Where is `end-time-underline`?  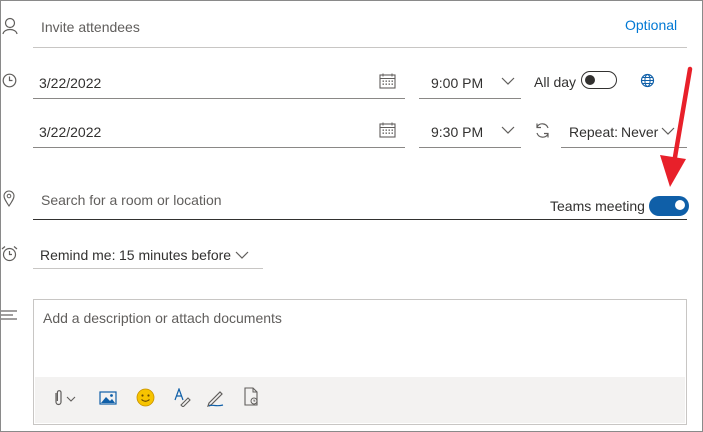
end-time-underline is located at coordinates (470, 147).